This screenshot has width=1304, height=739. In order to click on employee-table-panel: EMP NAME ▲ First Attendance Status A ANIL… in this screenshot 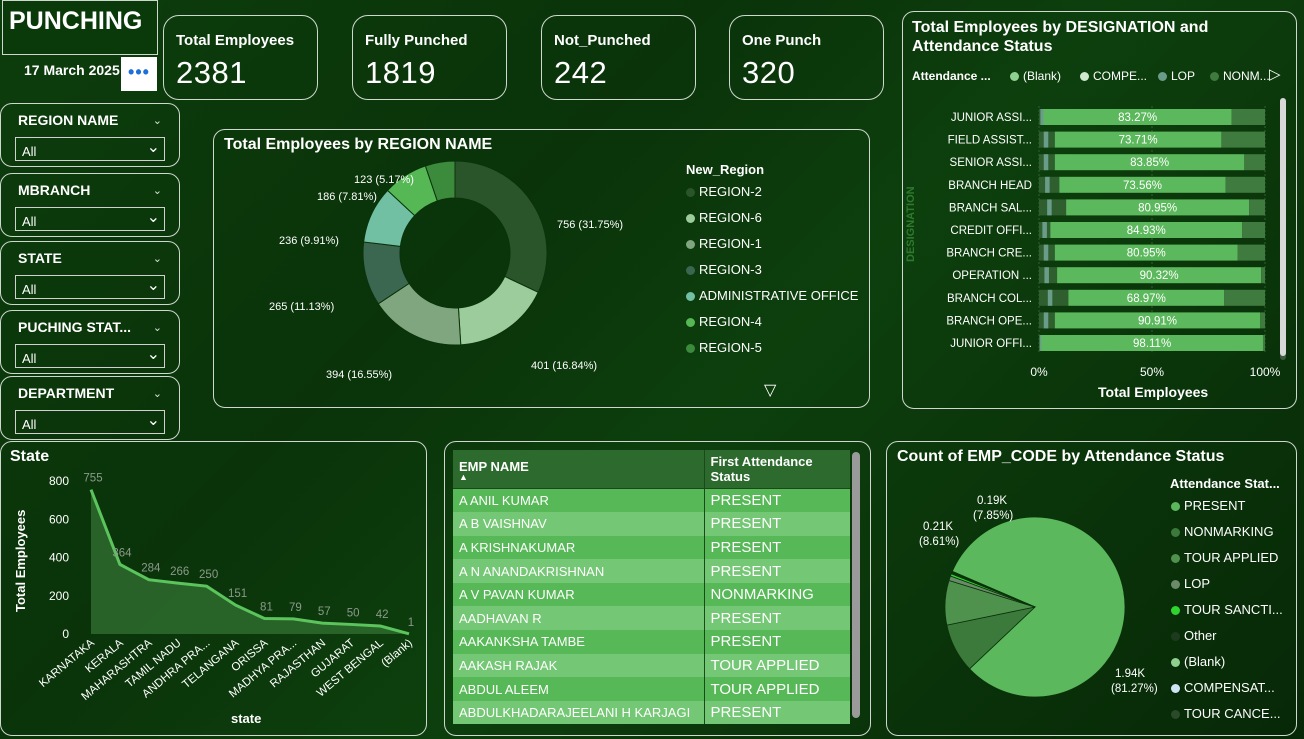, I will do `click(657, 588)`.